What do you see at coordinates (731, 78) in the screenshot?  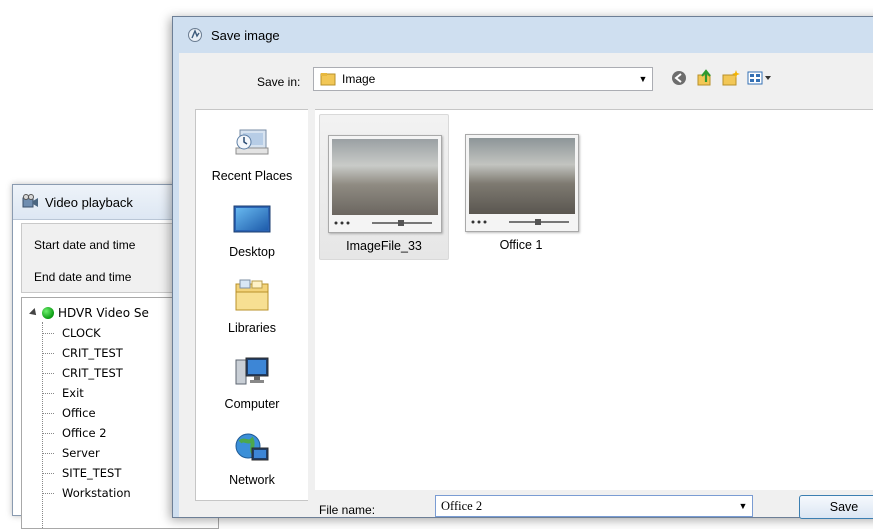 I see `new-folder-icon` at bounding box center [731, 78].